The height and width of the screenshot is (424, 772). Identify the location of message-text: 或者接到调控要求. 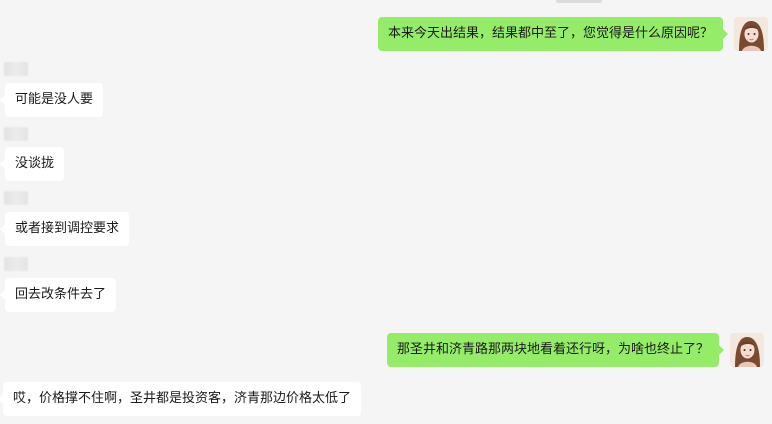
(67, 228).